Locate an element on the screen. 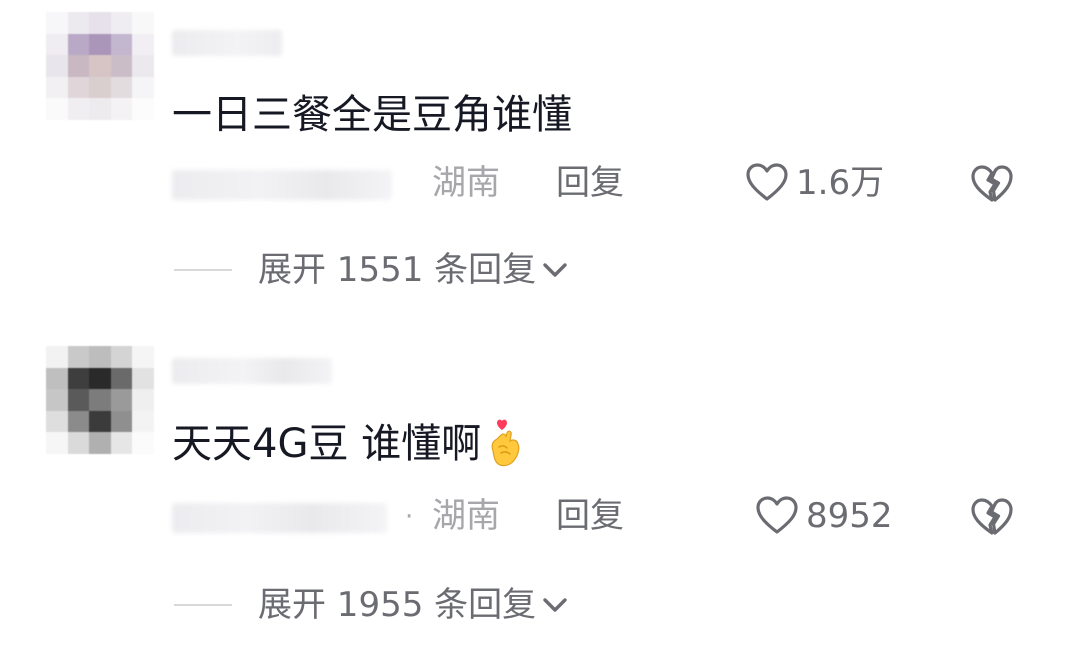 The width and height of the screenshot is (1066, 652). comment-text: 天天4G豆 谁懂啊 is located at coordinates (349, 444).